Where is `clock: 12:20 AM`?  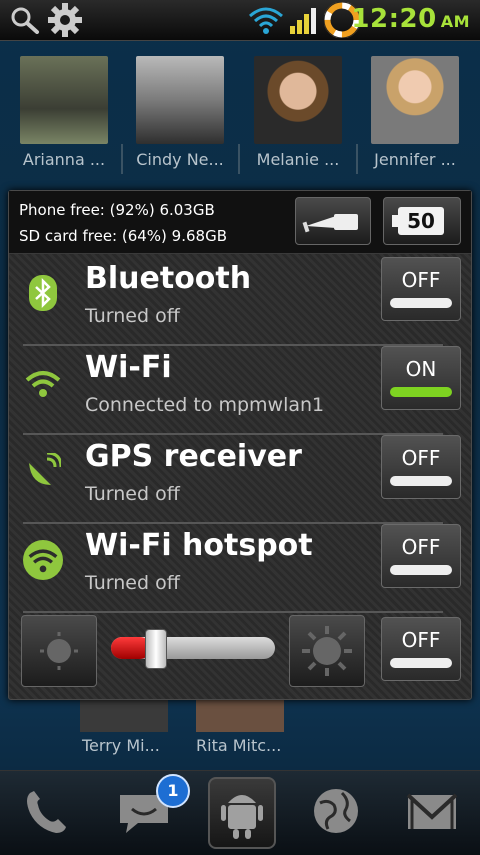 clock: 12:20 AM is located at coordinates (410, 19).